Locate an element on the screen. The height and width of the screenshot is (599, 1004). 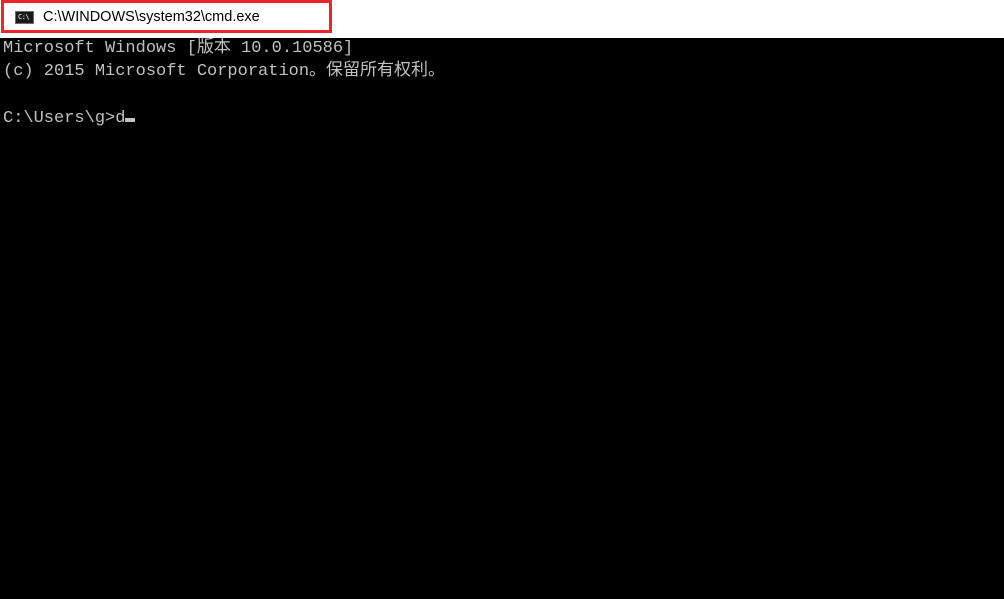
console-line-copyright: (c) 2015 Microsoft Corporation。保留所有权利。 is located at coordinates (224, 71).